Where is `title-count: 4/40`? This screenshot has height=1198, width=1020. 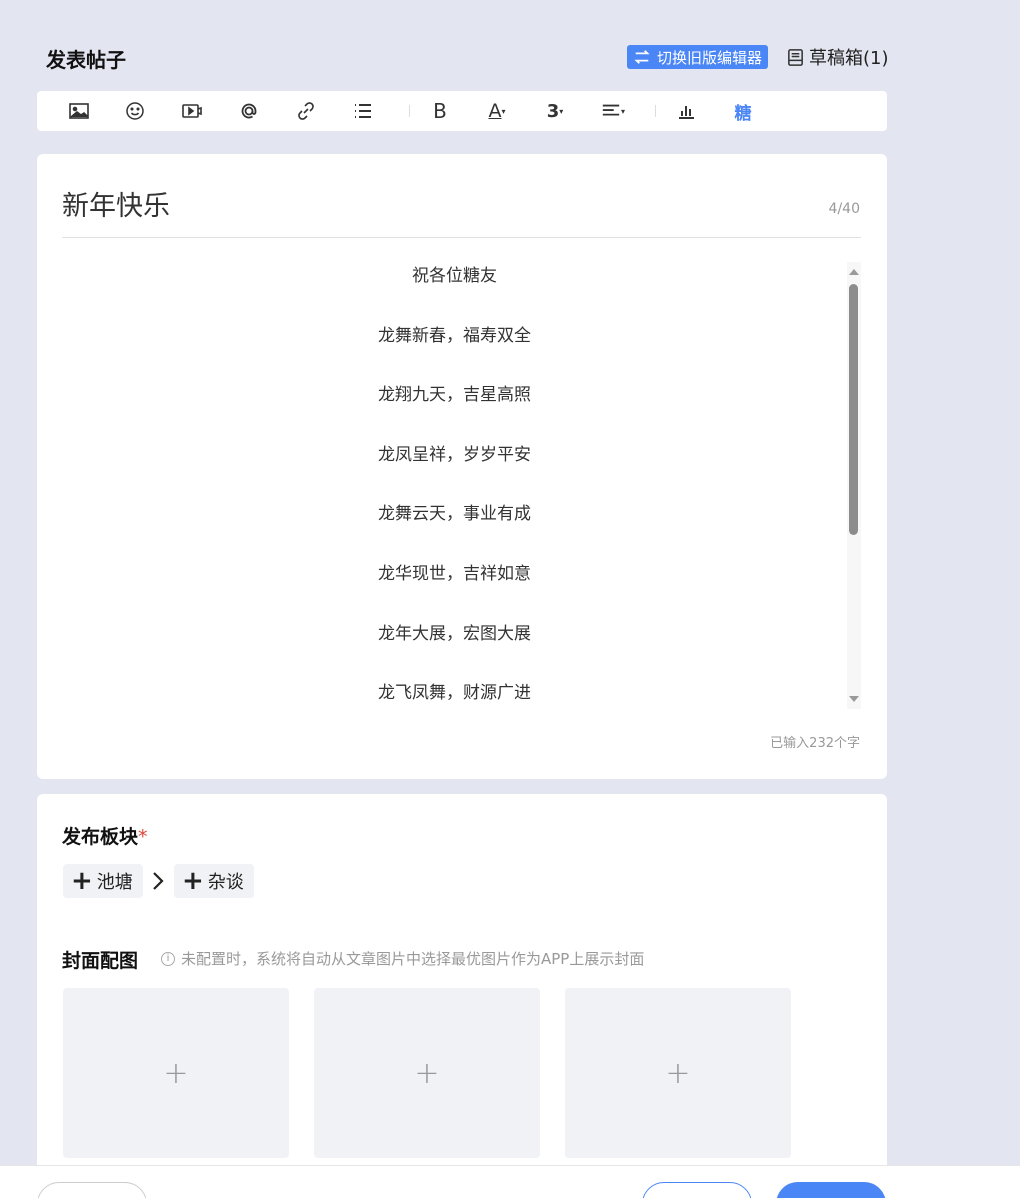 title-count: 4/40 is located at coordinates (844, 209).